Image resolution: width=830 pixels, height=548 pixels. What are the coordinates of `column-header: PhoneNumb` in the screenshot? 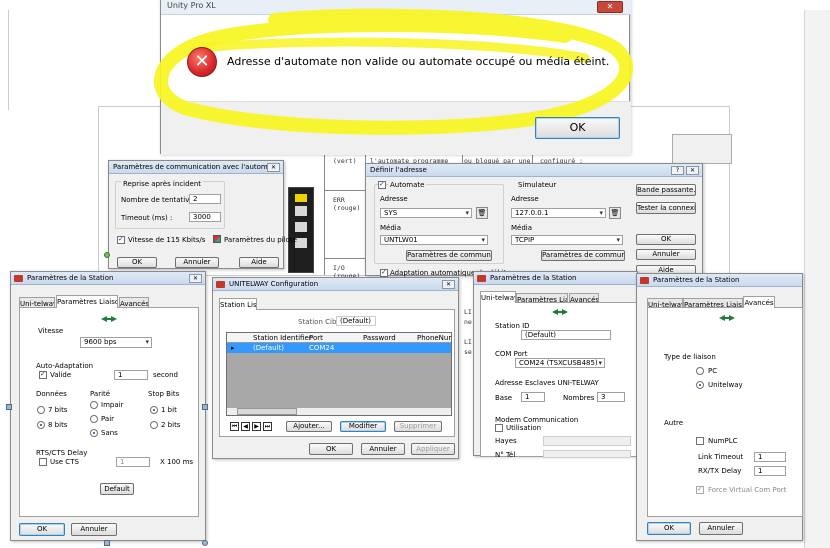 It's located at (434, 338).